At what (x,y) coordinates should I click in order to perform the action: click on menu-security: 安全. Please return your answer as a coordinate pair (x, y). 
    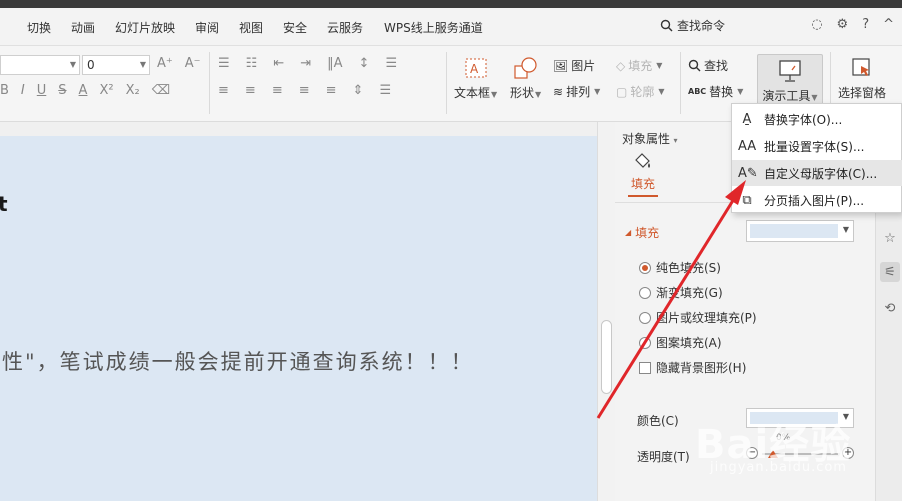
    Looking at the image, I should click on (295, 27).